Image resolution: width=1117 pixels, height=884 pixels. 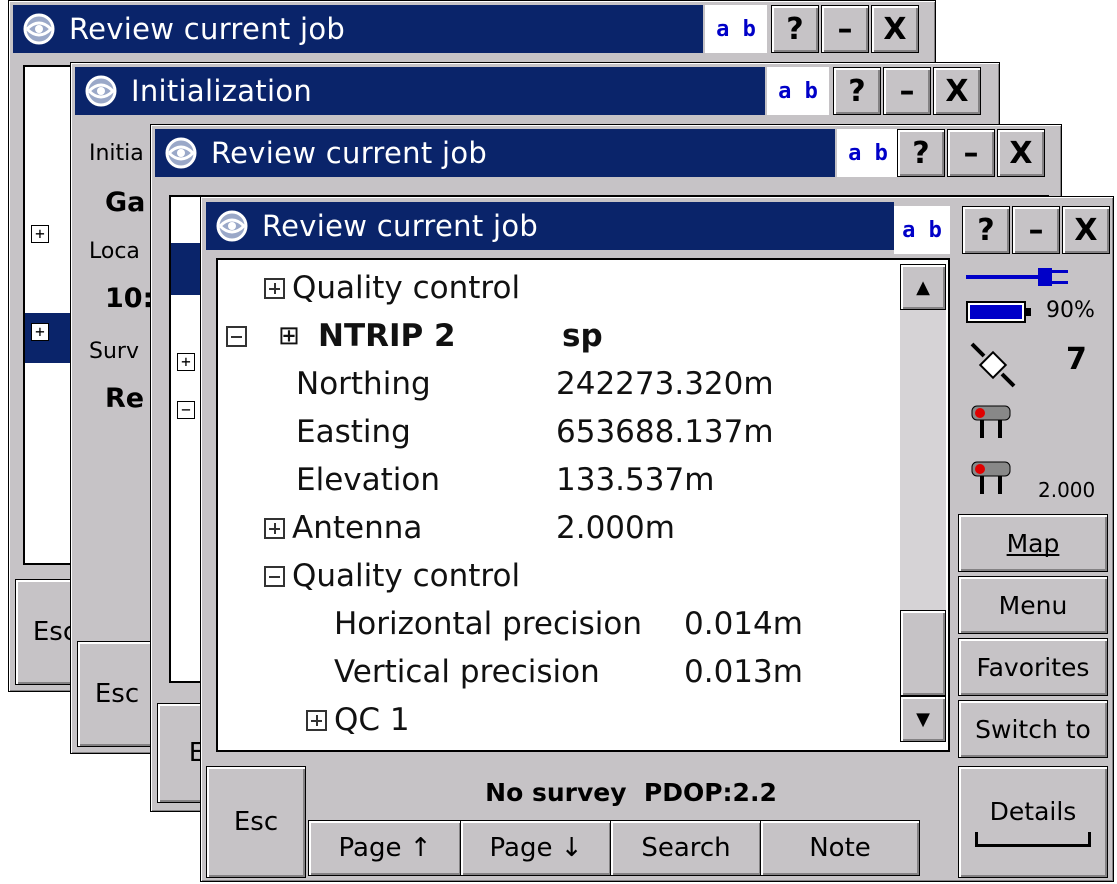 What do you see at coordinates (582, 336) in the screenshot?
I see `point-code: sp` at bounding box center [582, 336].